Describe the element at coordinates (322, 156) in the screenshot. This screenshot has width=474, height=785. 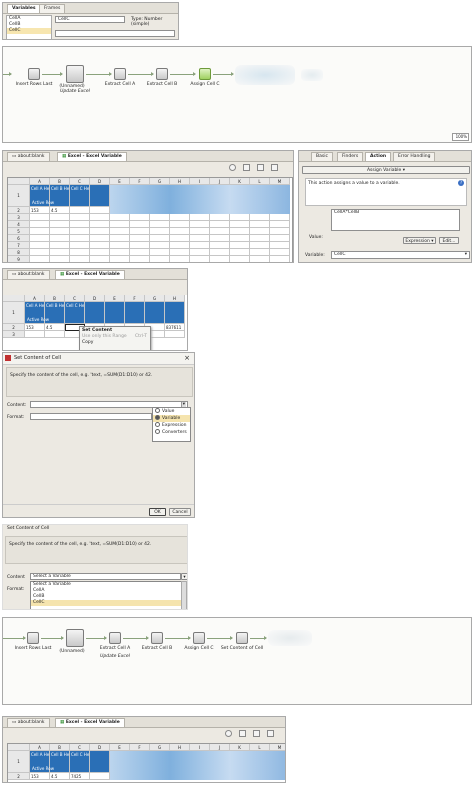
I see `tab-basic: Basic` at that location.